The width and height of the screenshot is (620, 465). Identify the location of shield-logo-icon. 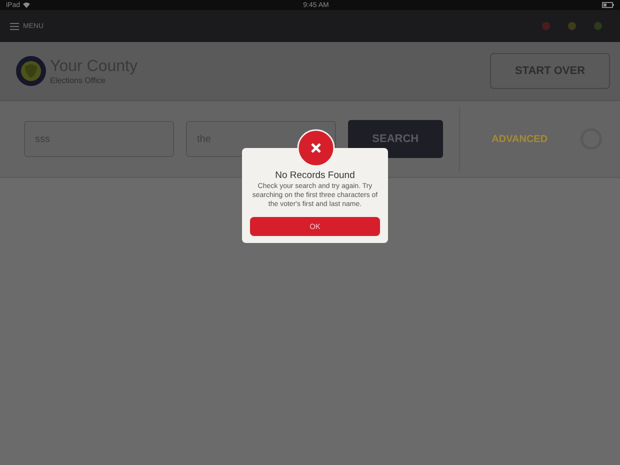
(31, 71).